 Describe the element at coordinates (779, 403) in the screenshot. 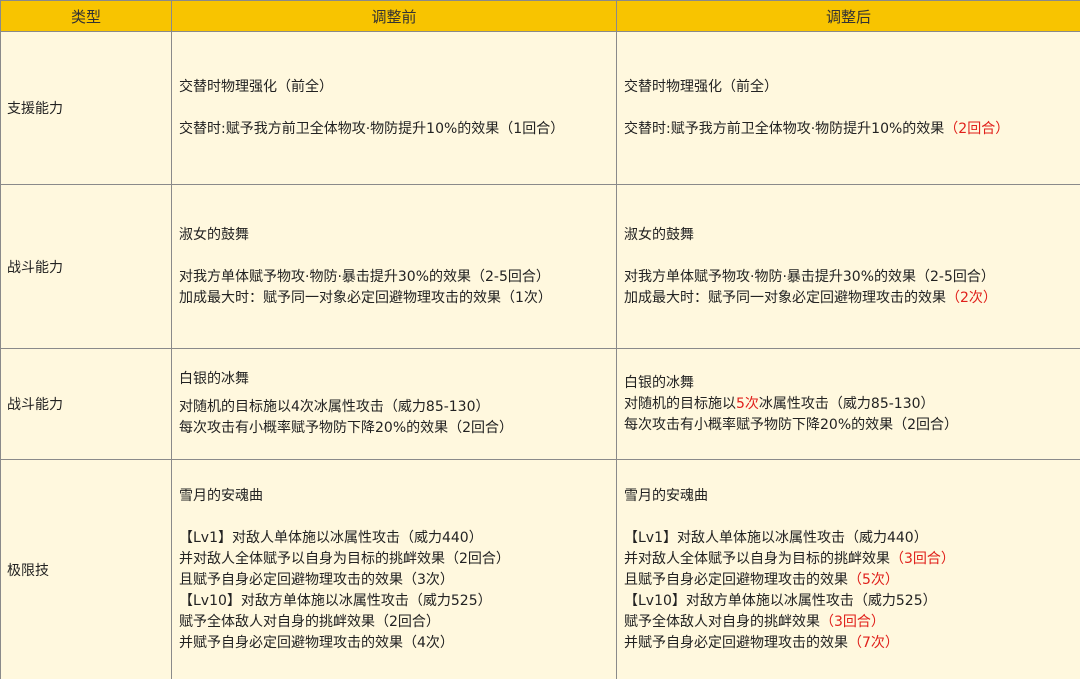

I see `skill-line: 对随机的目标施以5次冰属性攻击（威力85-130）` at that location.